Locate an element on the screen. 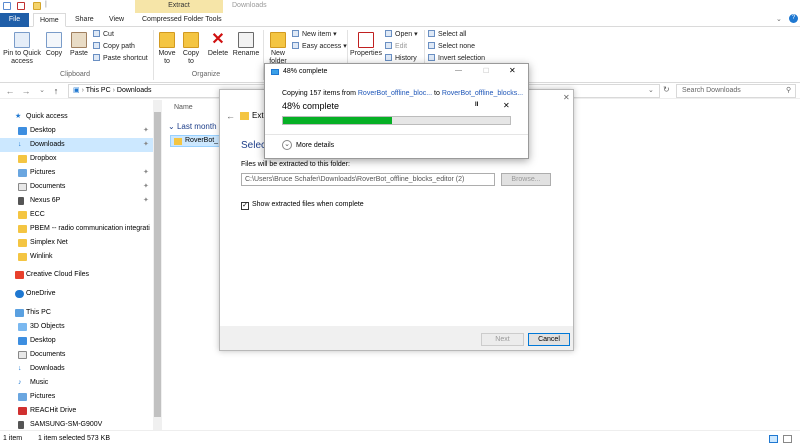 Image resolution: width=800 pixels, height=447 pixels. next-button: Next is located at coordinates (502, 339).